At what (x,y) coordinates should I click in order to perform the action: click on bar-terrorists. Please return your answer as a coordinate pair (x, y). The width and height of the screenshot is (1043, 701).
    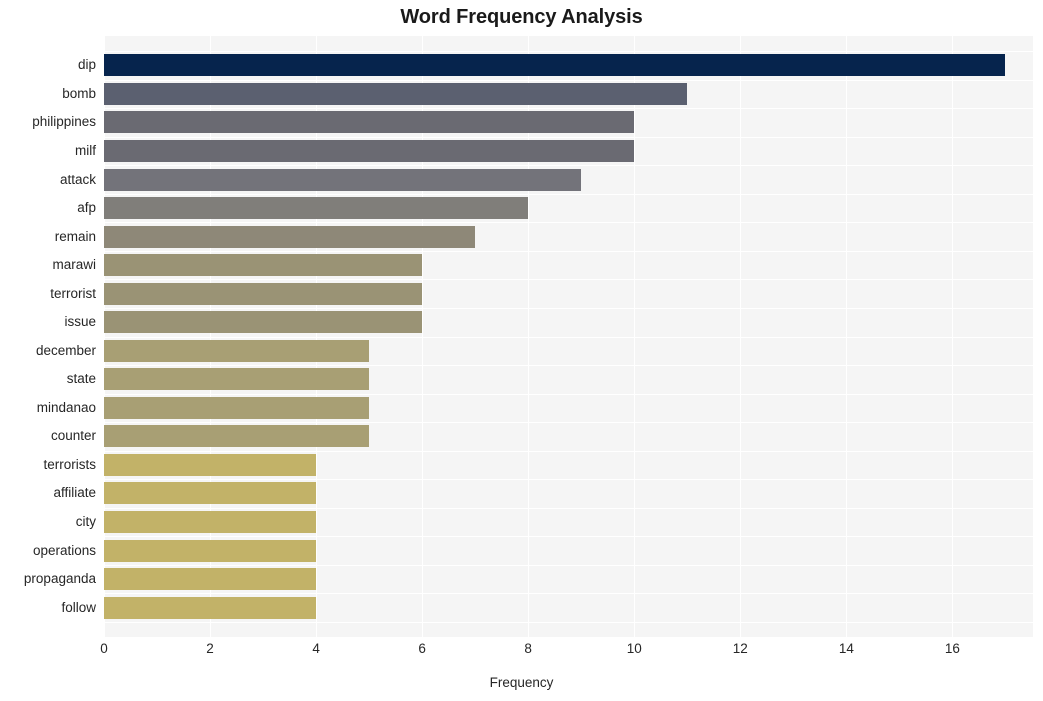
    Looking at the image, I should click on (210, 464).